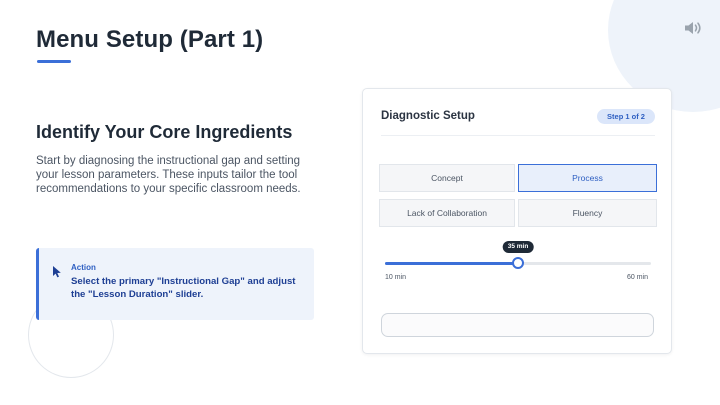  Describe the element at coordinates (164, 132) in the screenshot. I see `section-heading: Identify Your Core Ingredients` at that location.